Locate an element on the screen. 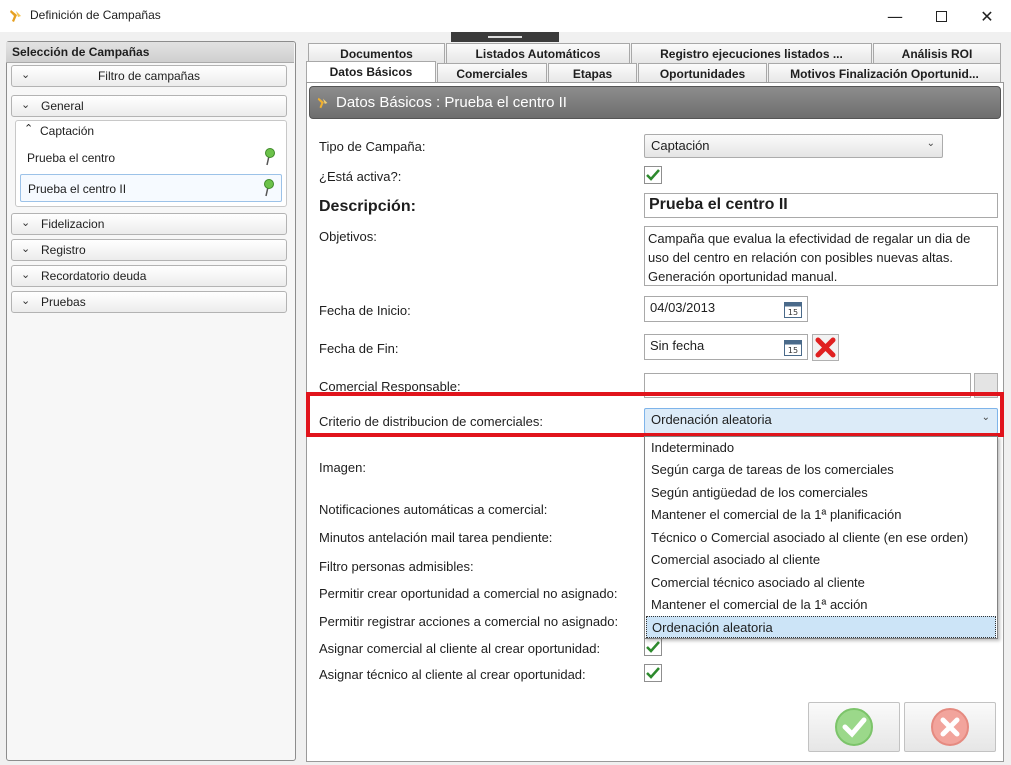 The height and width of the screenshot is (765, 1011). red-x-icon is located at coordinates (825, 347).